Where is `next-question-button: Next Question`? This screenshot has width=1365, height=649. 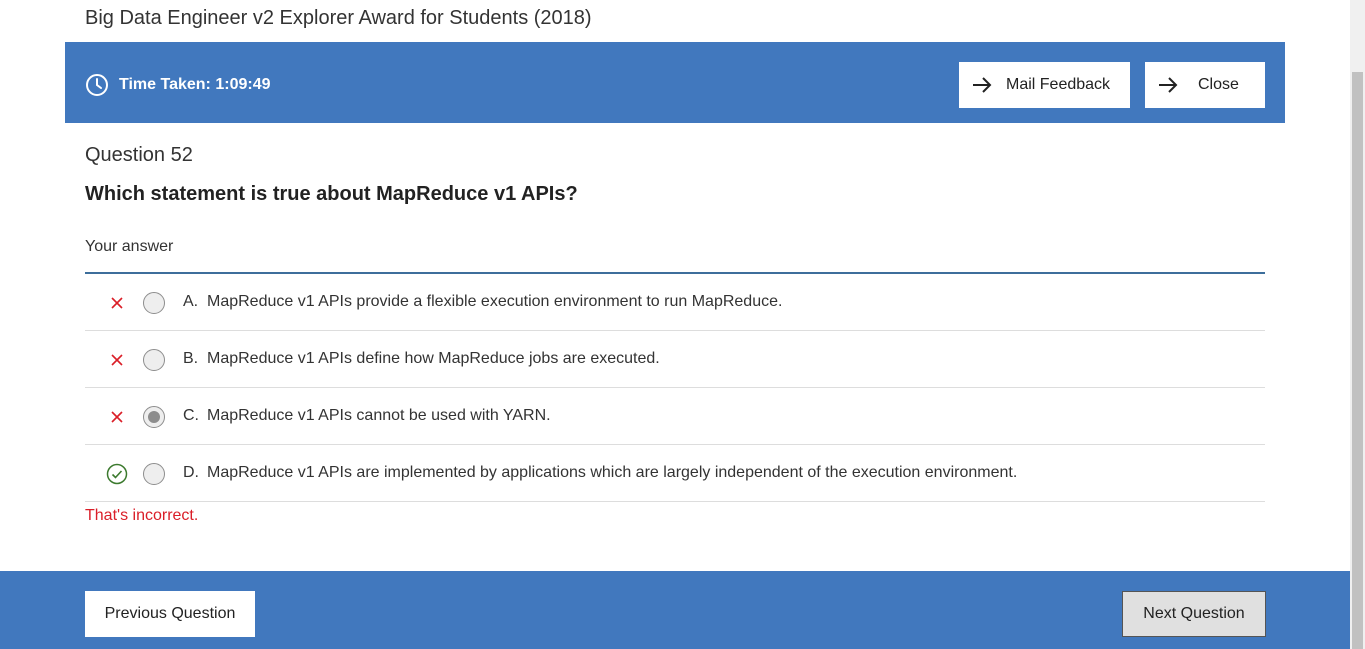 next-question-button: Next Question is located at coordinates (1194, 614).